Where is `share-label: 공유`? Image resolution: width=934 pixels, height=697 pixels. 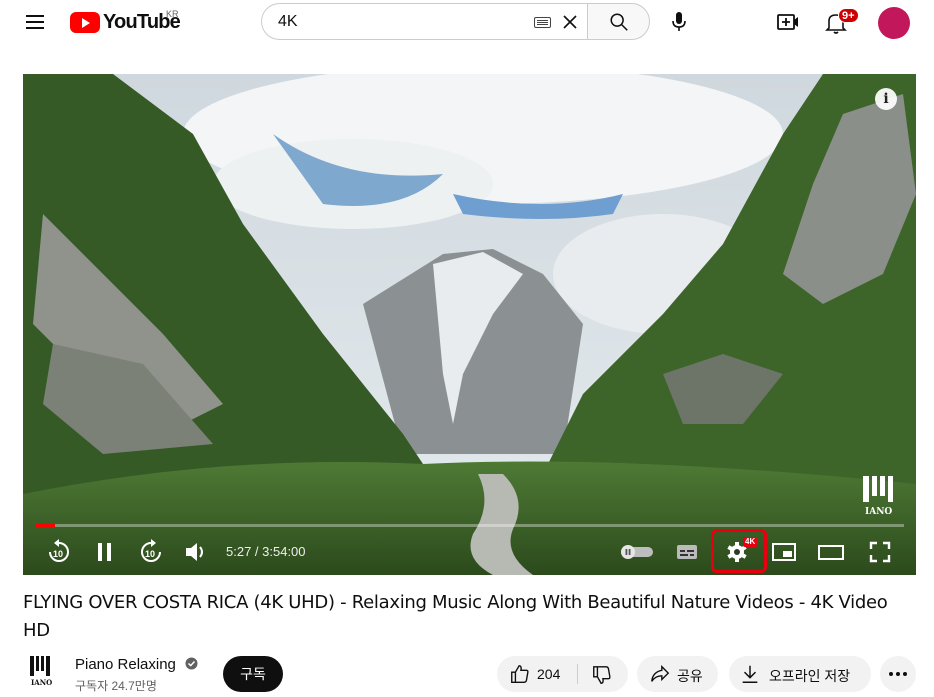
share-label: 공유 is located at coordinates (690, 676).